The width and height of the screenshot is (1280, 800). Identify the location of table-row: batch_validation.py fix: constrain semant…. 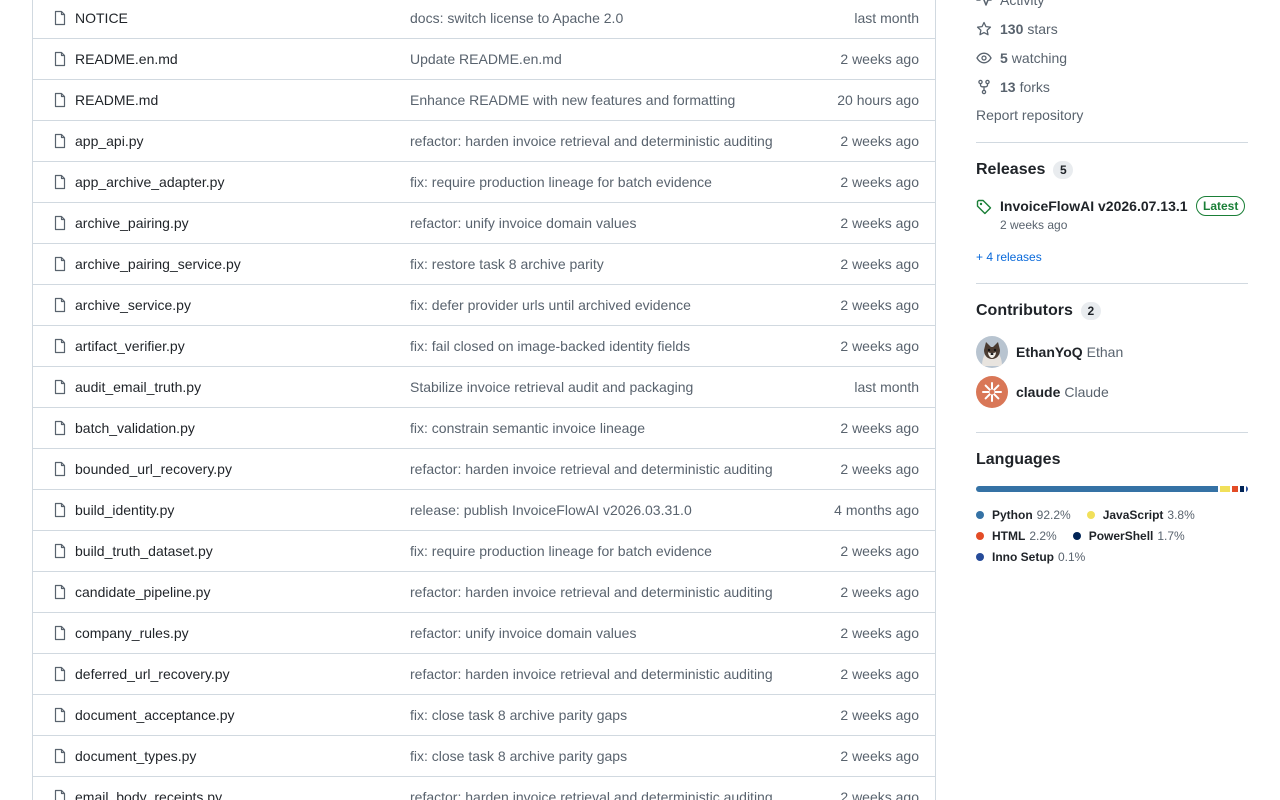
(484, 428).